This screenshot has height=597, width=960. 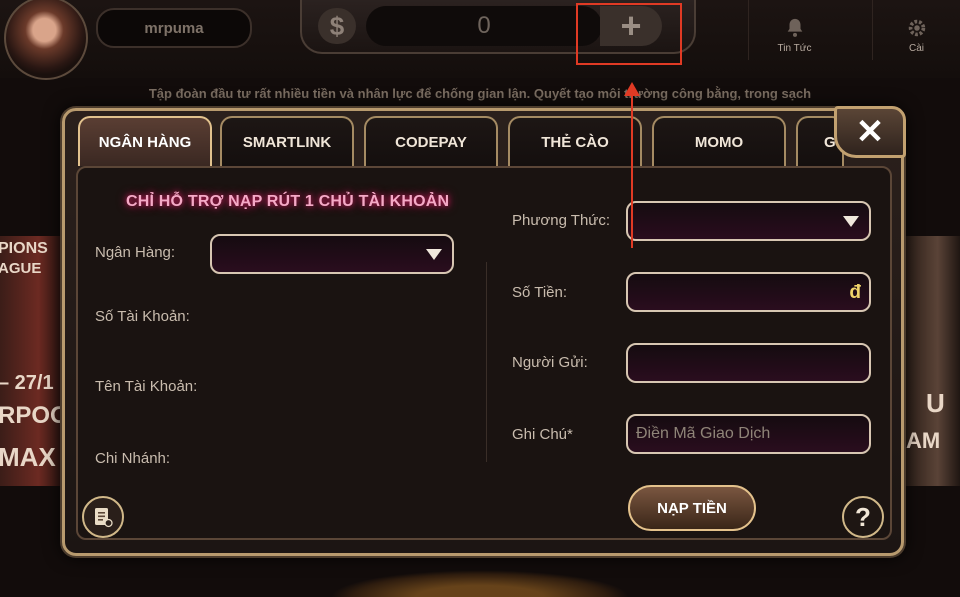 I want to click on settings-button: Cài, so click(x=916, y=30).